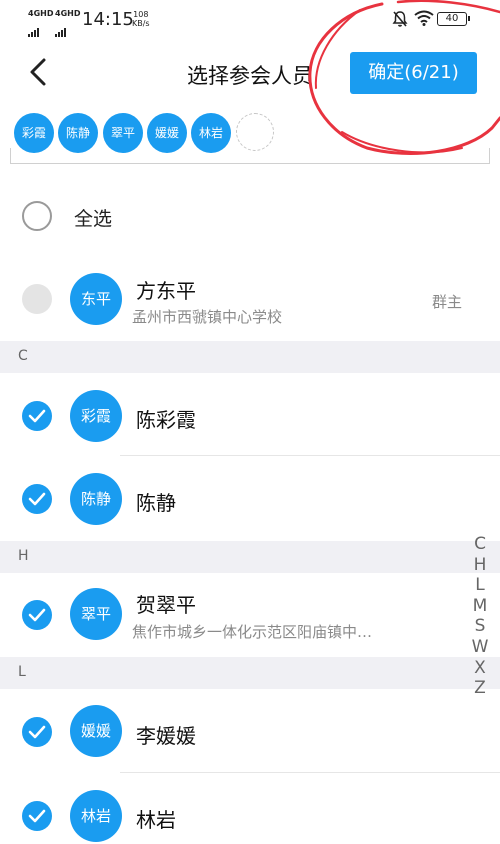 This screenshot has height=844, width=500. Describe the element at coordinates (480, 626) in the screenshot. I see `index-letter: S` at that location.